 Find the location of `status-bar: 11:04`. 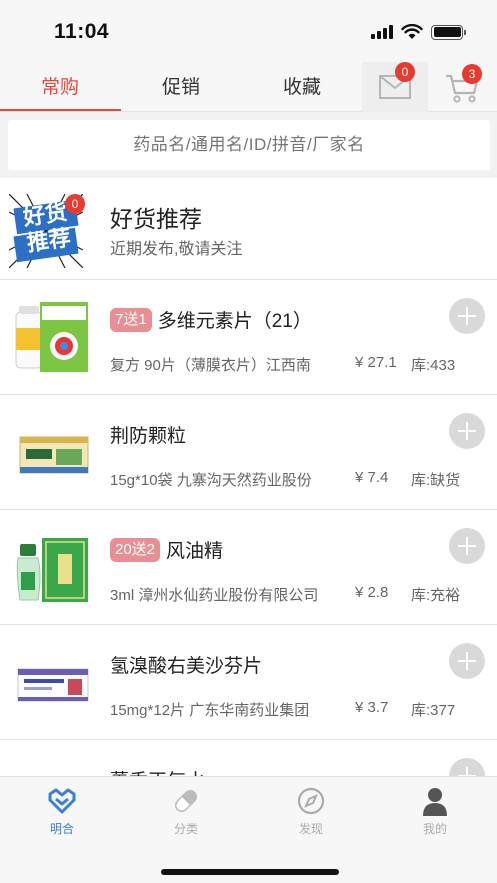

status-bar: 11:04 is located at coordinates (248, 31).